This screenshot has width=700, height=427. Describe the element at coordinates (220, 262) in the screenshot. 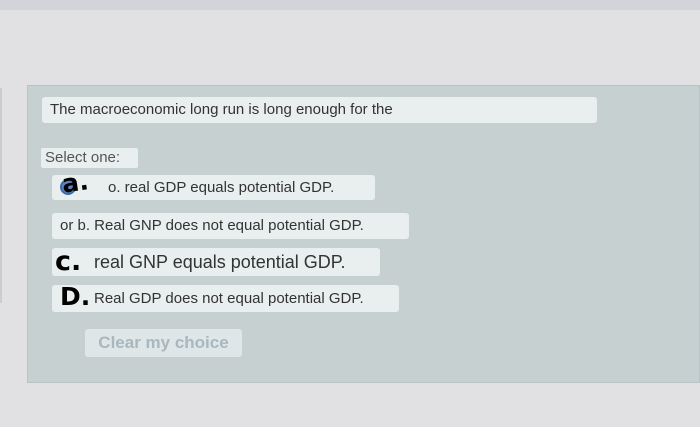

I see `option-c-label: real GNP equals potential GDP.` at that location.